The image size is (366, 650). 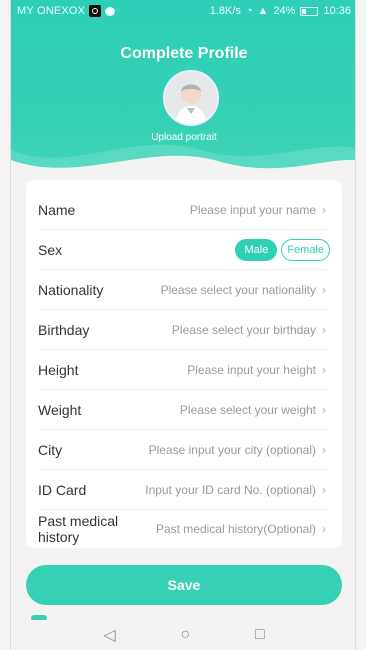 What do you see at coordinates (253, 210) in the screenshot?
I see `name-input: Please input your name` at bounding box center [253, 210].